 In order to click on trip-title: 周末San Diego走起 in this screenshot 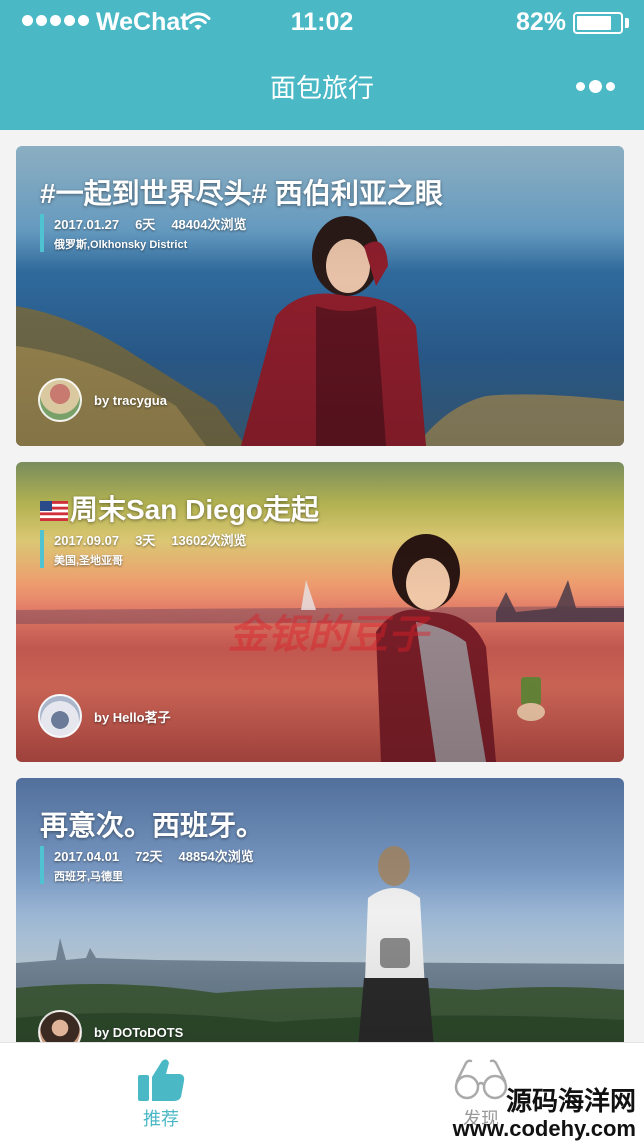, I will do `click(179, 508)`.